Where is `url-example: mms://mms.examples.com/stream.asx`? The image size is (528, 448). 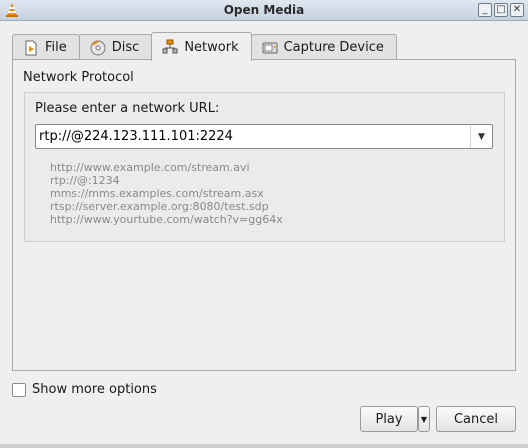 url-example: mms://mms.examples.com/stream.asx is located at coordinates (157, 193).